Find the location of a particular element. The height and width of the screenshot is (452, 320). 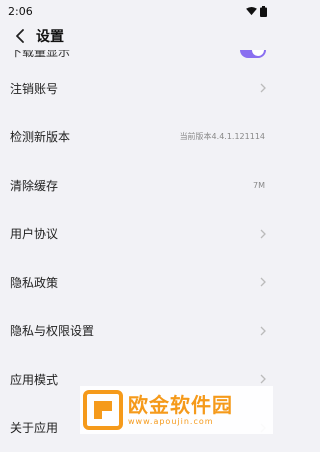

setting-row-user-agreement: 用户协议 is located at coordinates (138, 234).